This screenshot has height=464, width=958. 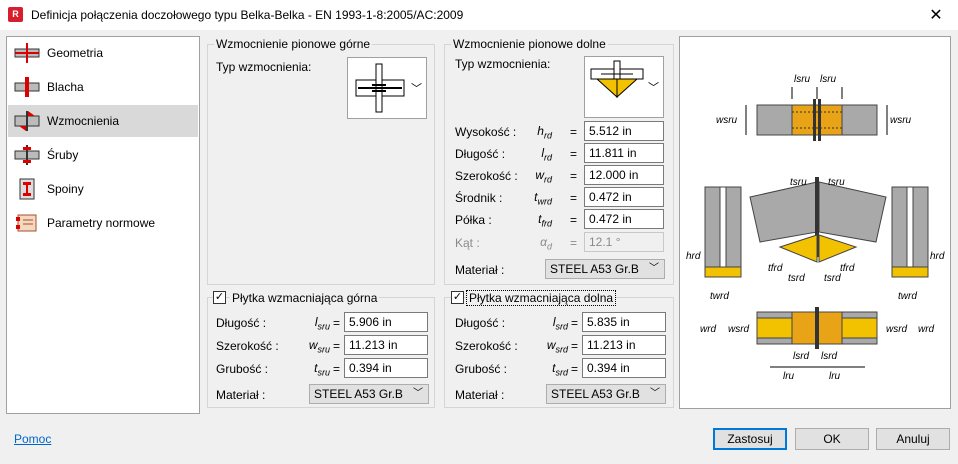 I want to click on upper-plate-thickness-input: 0.394 in, so click(x=386, y=368).